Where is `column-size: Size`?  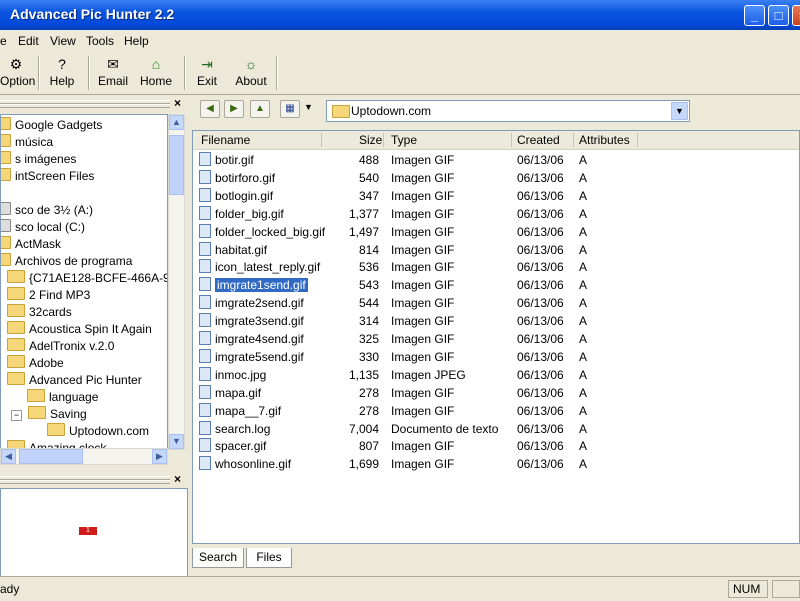 column-size: Size is located at coordinates (370, 141).